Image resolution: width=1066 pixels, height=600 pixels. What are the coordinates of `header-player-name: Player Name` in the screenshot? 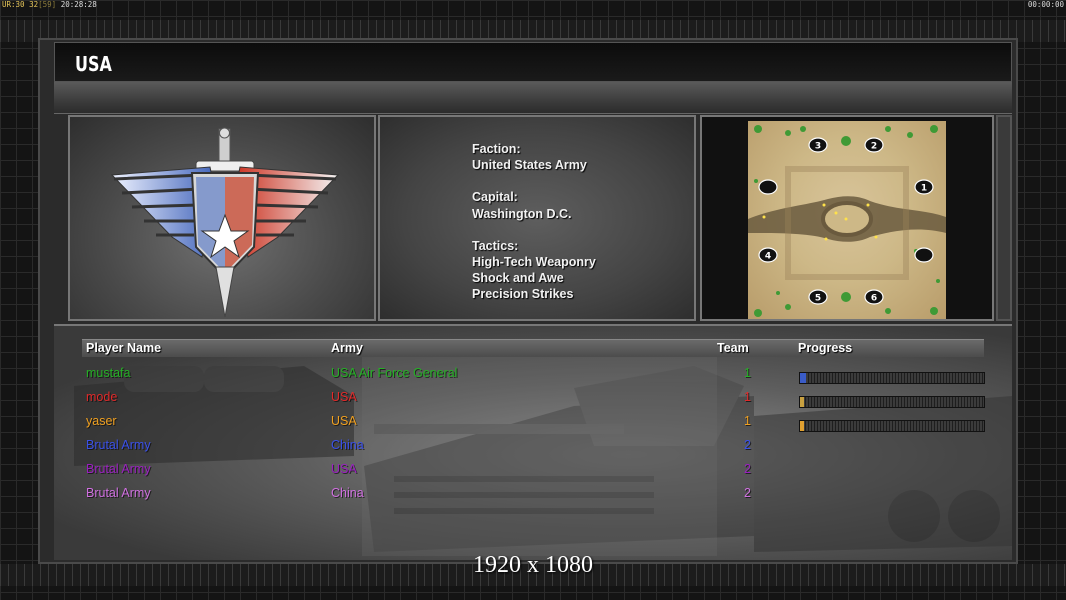 It's located at (124, 348).